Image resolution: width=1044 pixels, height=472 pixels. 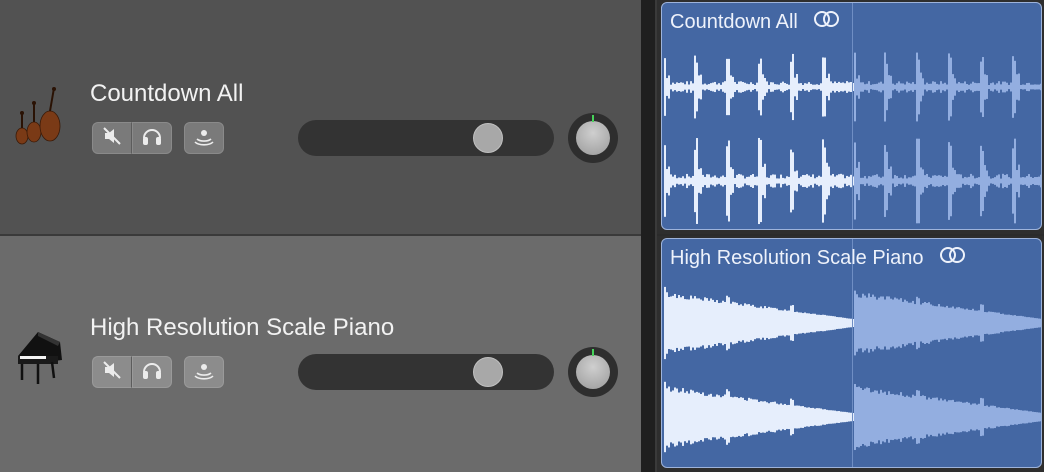 I want to click on region-title: Countdown All, so click(x=756, y=22).